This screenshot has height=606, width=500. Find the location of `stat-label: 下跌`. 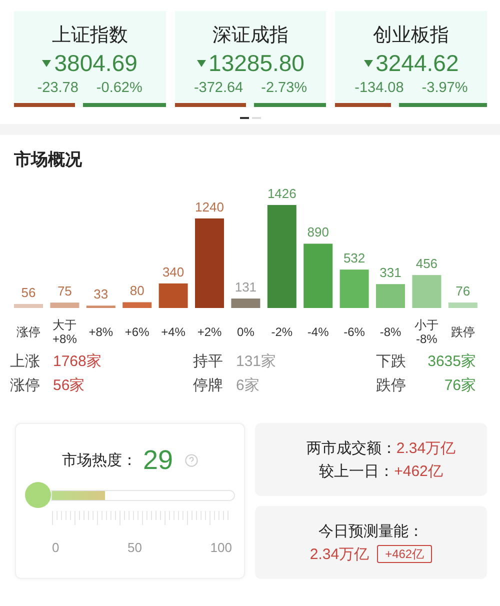

stat-label: 下跌 is located at coordinates (391, 362).